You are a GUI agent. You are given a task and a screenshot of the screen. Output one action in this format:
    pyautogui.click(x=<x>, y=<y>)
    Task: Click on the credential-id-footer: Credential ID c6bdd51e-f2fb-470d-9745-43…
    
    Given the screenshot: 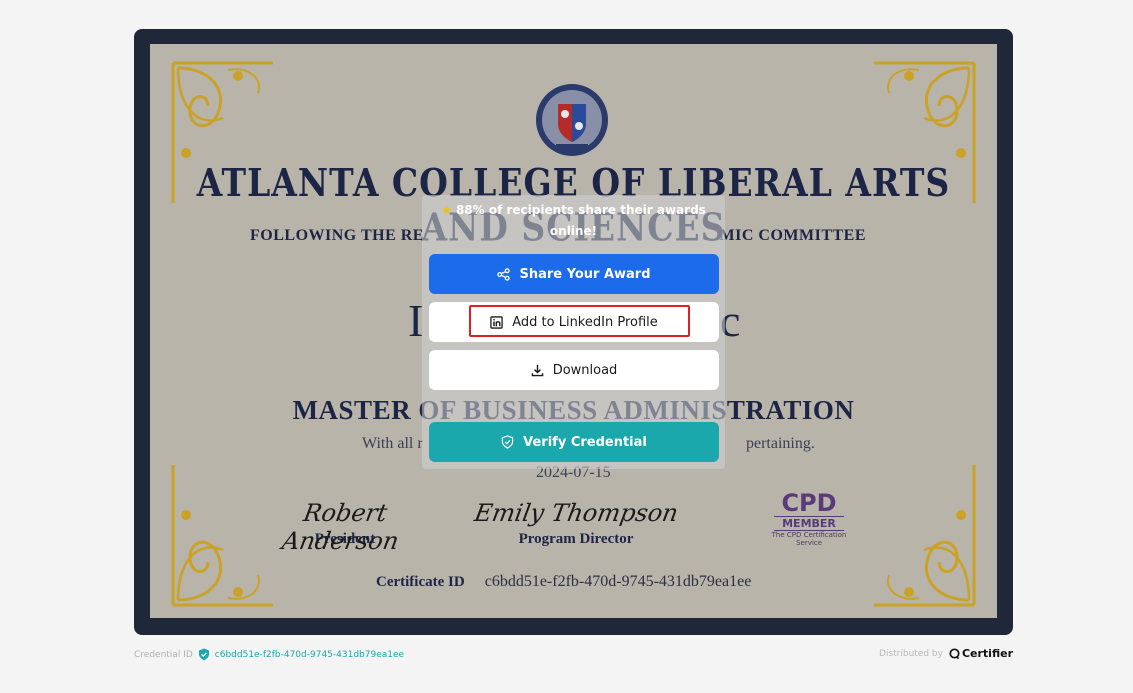 What is the action you would take?
    pyautogui.click(x=269, y=654)
    